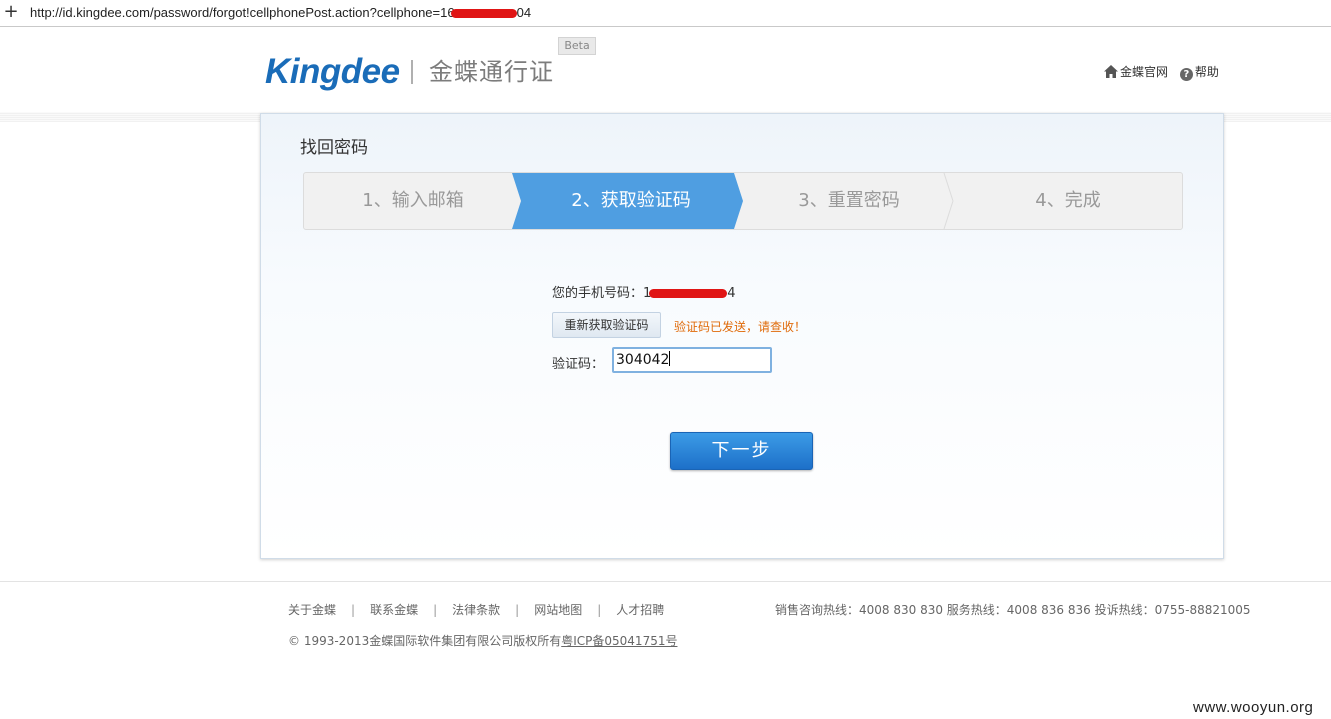  I want to click on text-caret, so click(670, 358).